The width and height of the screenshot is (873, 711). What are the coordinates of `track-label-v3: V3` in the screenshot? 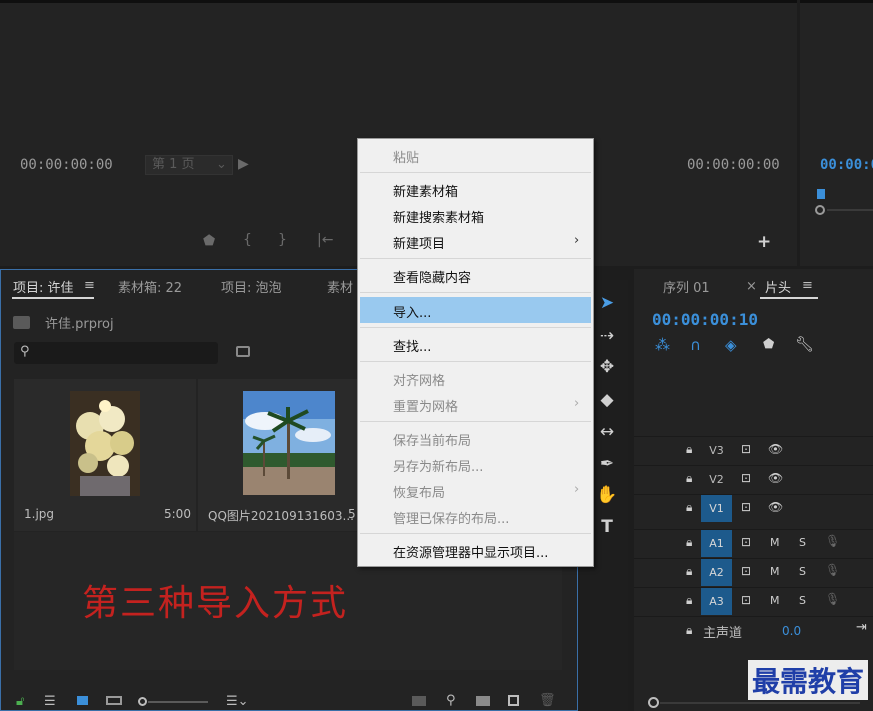 It's located at (716, 450).